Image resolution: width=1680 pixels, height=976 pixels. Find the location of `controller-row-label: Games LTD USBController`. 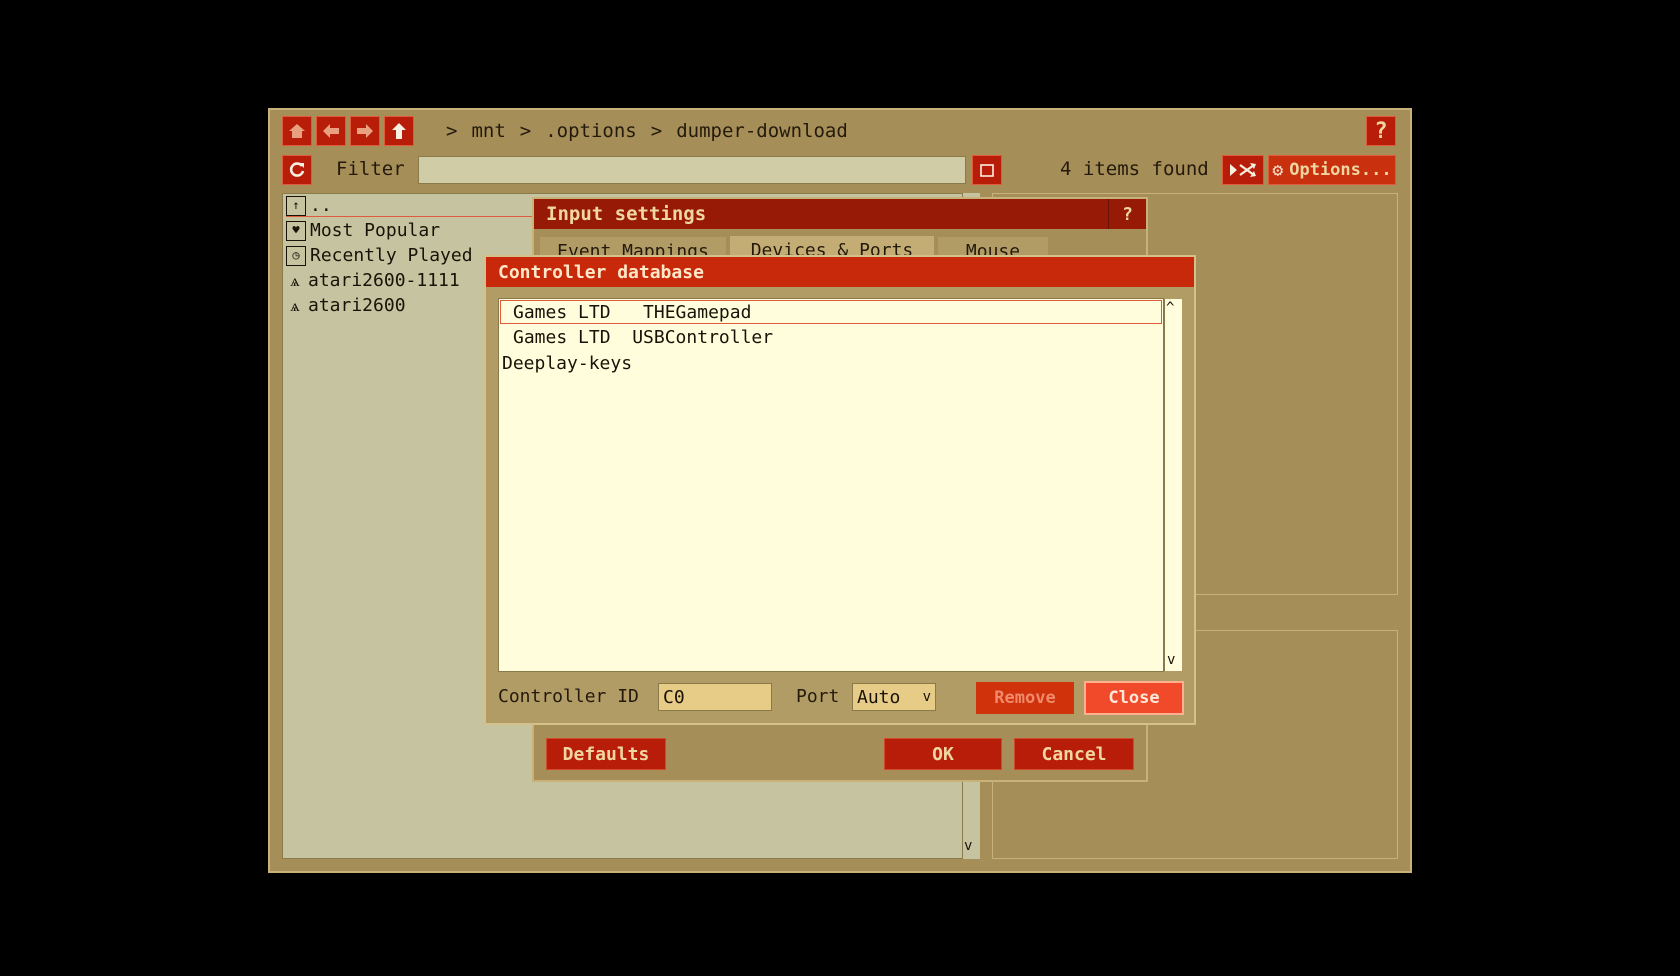

controller-row-label: Games LTD USBController is located at coordinates (643, 337).